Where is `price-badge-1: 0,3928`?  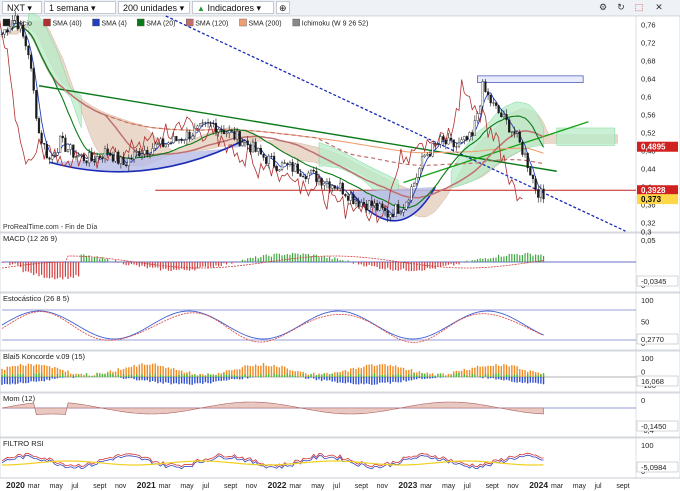 price-badge-1: 0,3928 is located at coordinates (653, 190).